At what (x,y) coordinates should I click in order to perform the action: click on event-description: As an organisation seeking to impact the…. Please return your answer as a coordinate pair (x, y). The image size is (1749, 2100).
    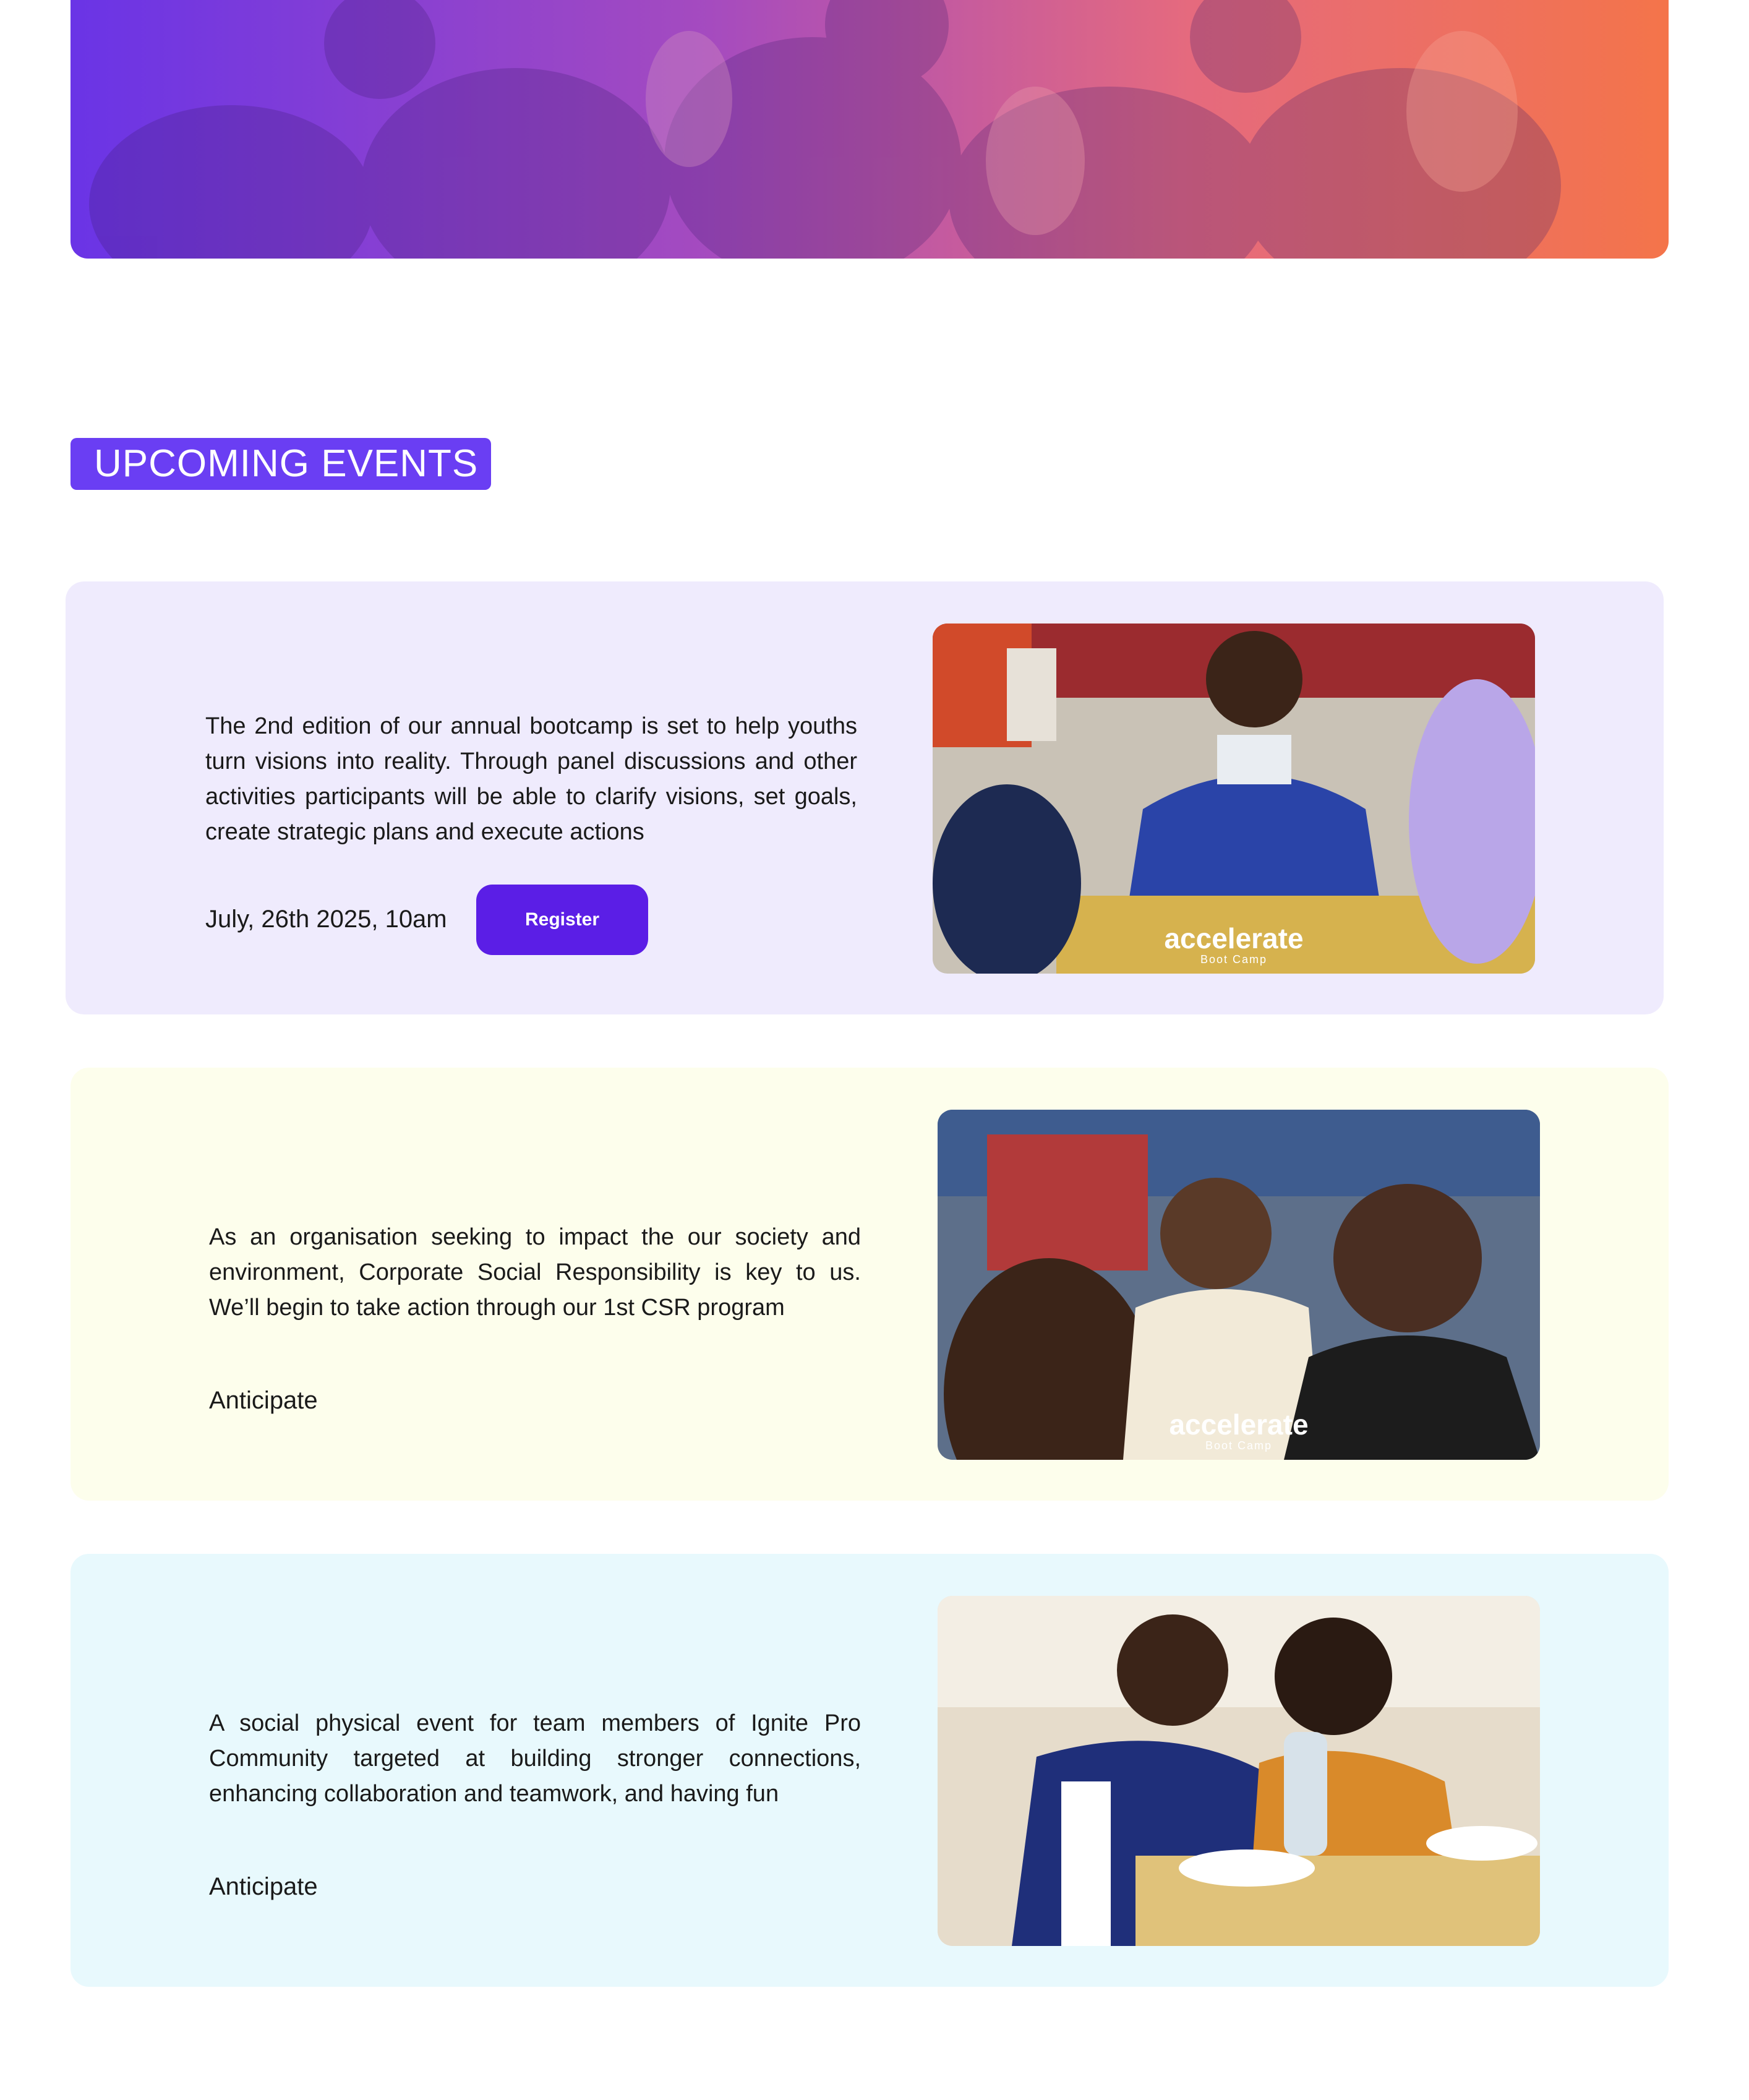
    Looking at the image, I should click on (535, 1273).